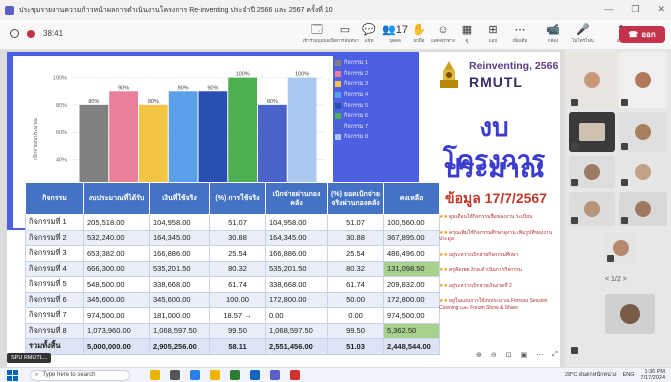  What do you see at coordinates (479, 355) in the screenshot?
I see `stage-control-icon: ⊕` at bounding box center [479, 355].